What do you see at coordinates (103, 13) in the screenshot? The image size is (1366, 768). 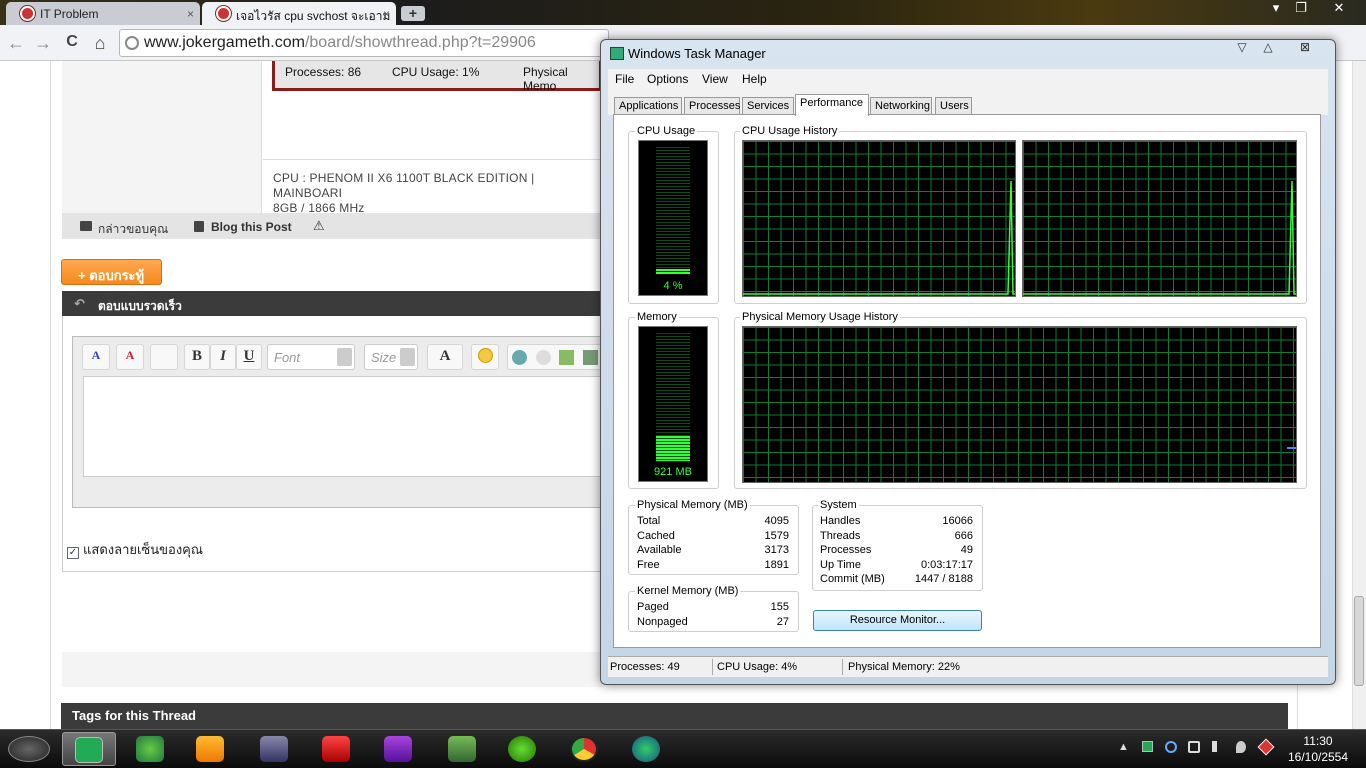 I see `browser-tab-it-problem: IT Problem ×` at bounding box center [103, 13].